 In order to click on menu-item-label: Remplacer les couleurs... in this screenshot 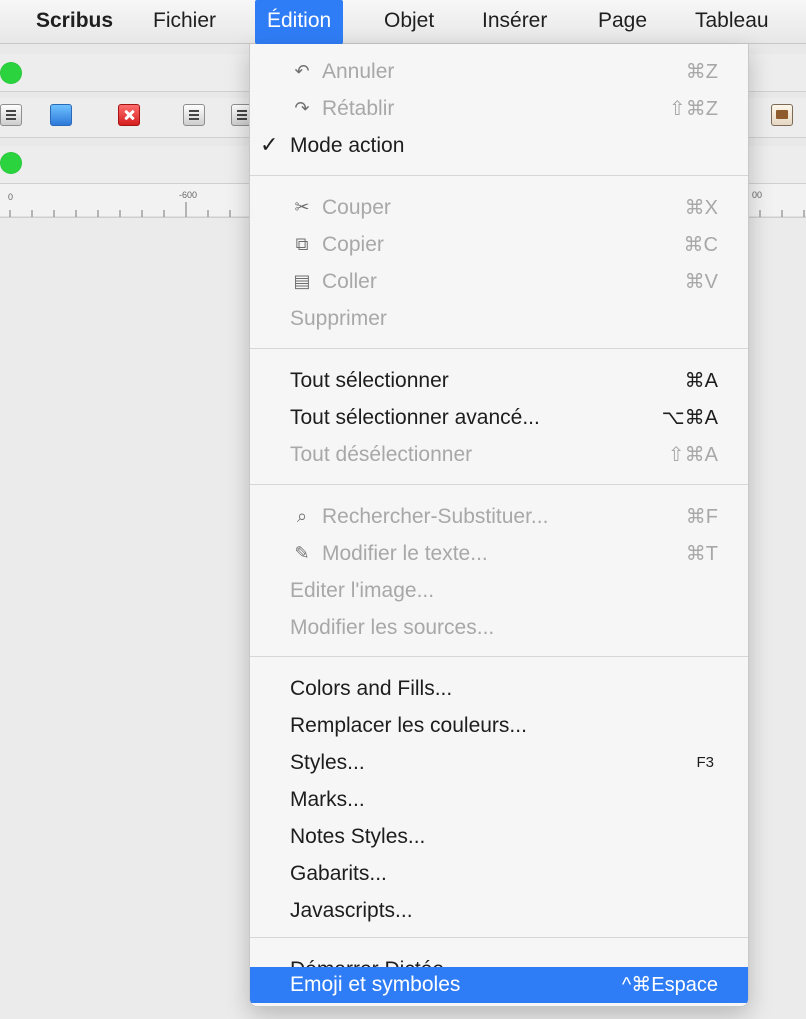, I will do `click(408, 725)`.